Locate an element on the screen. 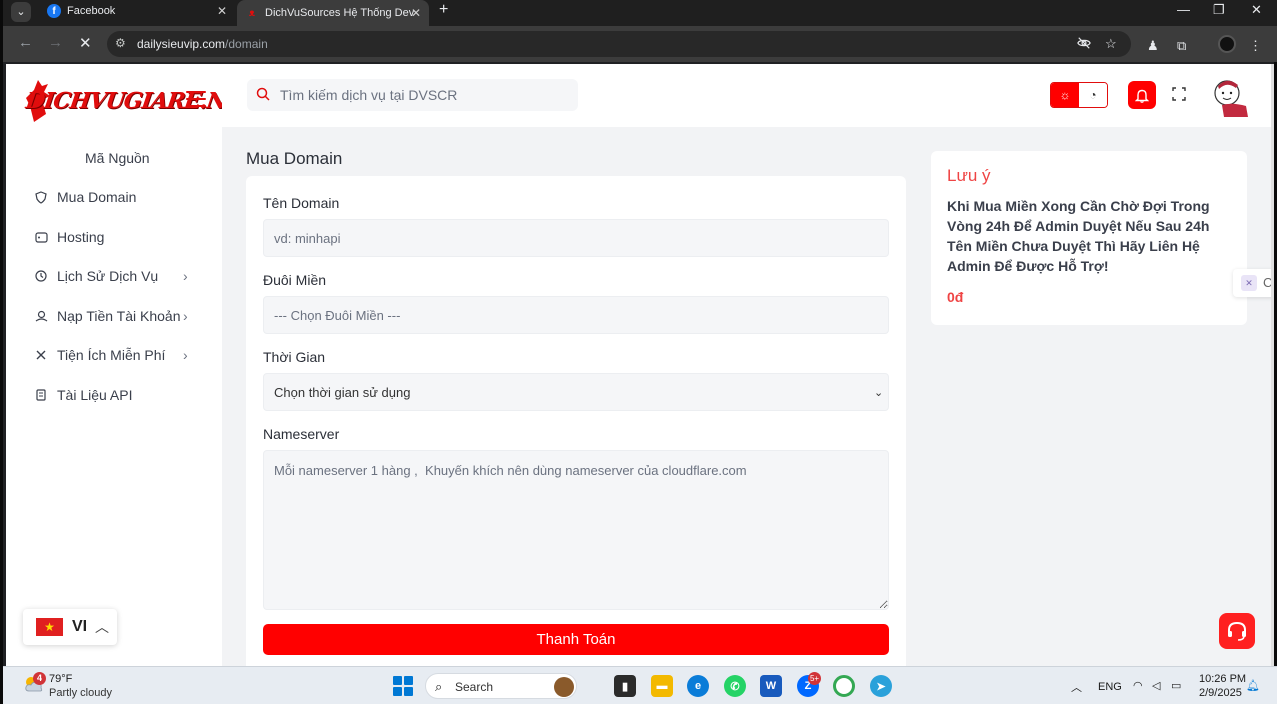 Image resolution: width=1277 pixels, height=704 pixels. word-icon: W is located at coordinates (771, 686).